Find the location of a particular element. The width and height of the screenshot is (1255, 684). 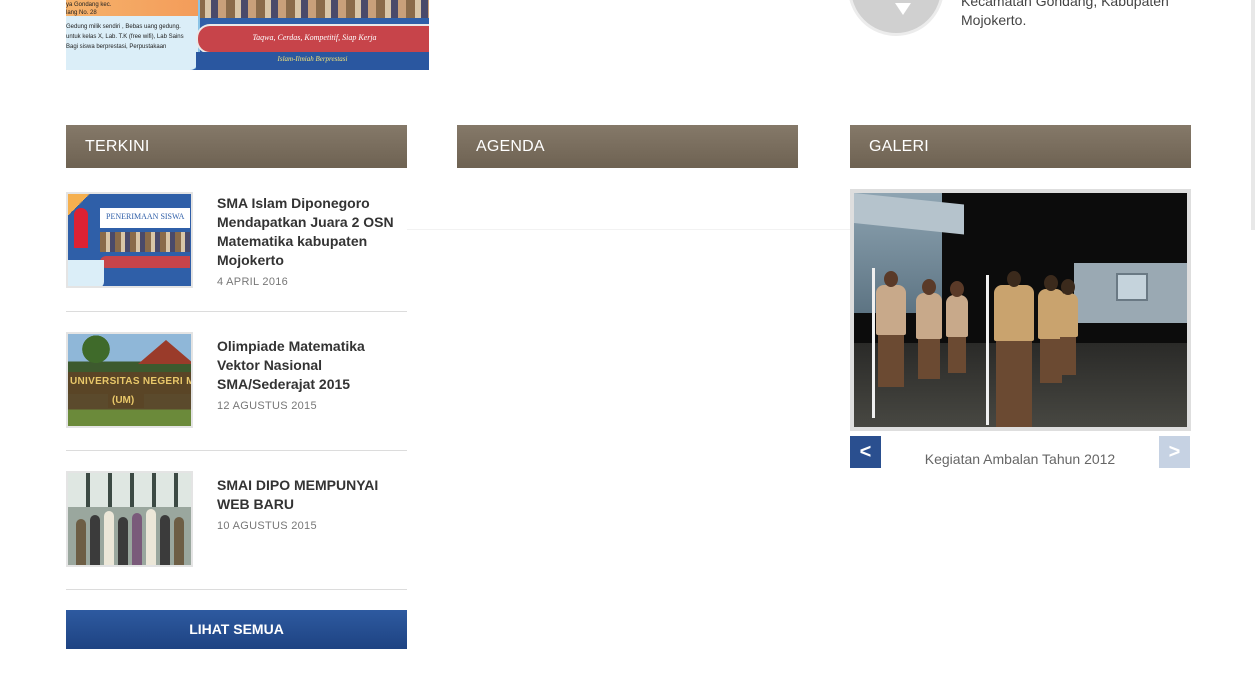

news-date: 10 AGUSTUS 2015 is located at coordinates (267, 526).